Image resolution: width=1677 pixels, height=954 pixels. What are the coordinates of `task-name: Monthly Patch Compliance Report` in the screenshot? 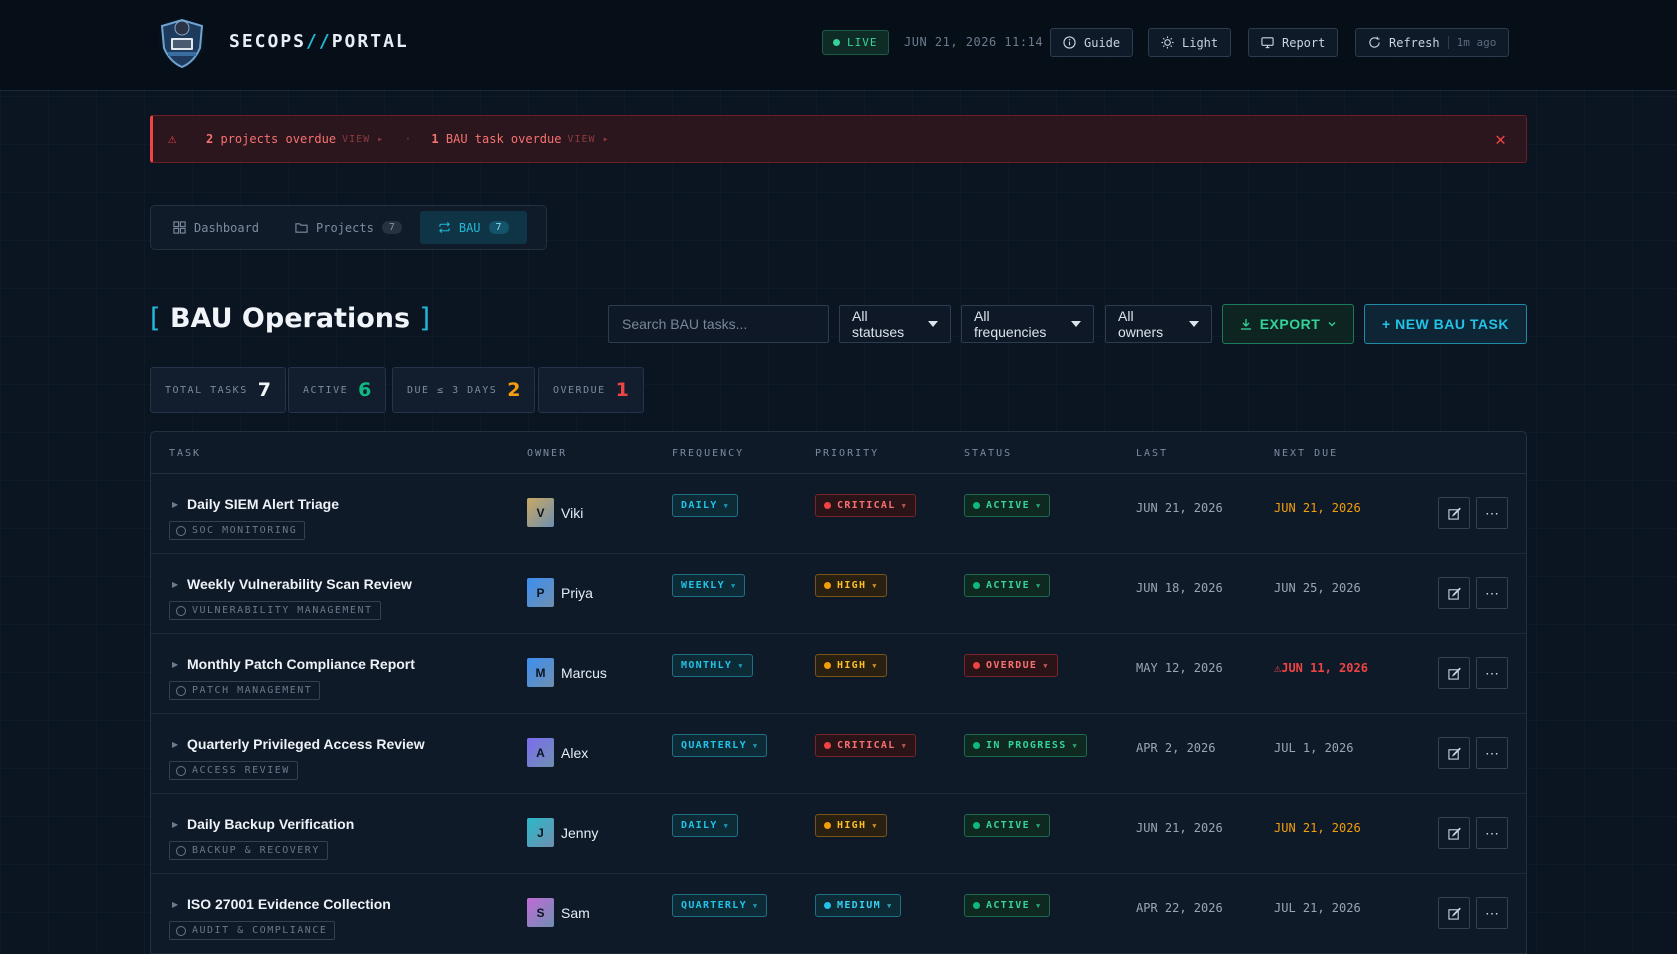 It's located at (301, 664).